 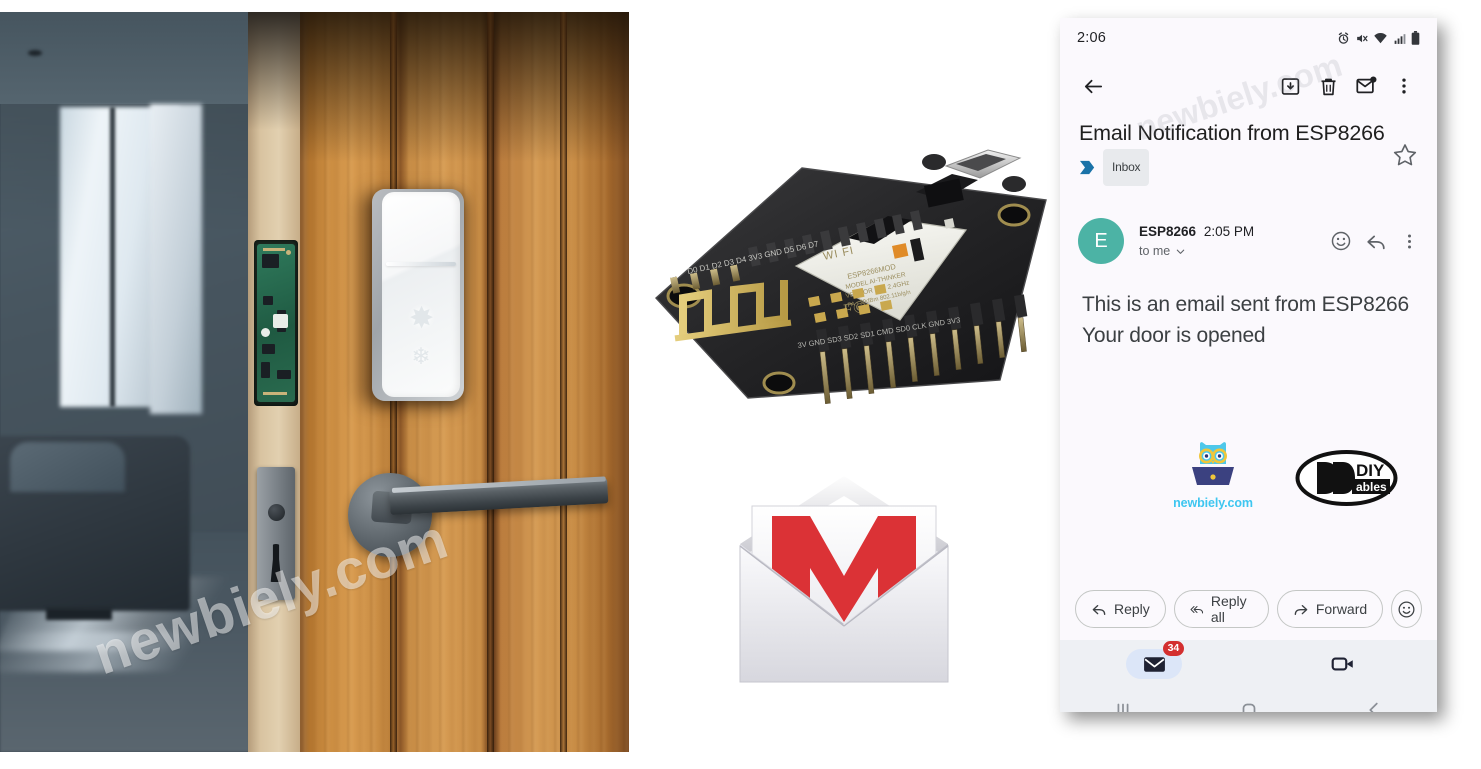 What do you see at coordinates (1343, 37) in the screenshot?
I see `alarm-icon` at bounding box center [1343, 37].